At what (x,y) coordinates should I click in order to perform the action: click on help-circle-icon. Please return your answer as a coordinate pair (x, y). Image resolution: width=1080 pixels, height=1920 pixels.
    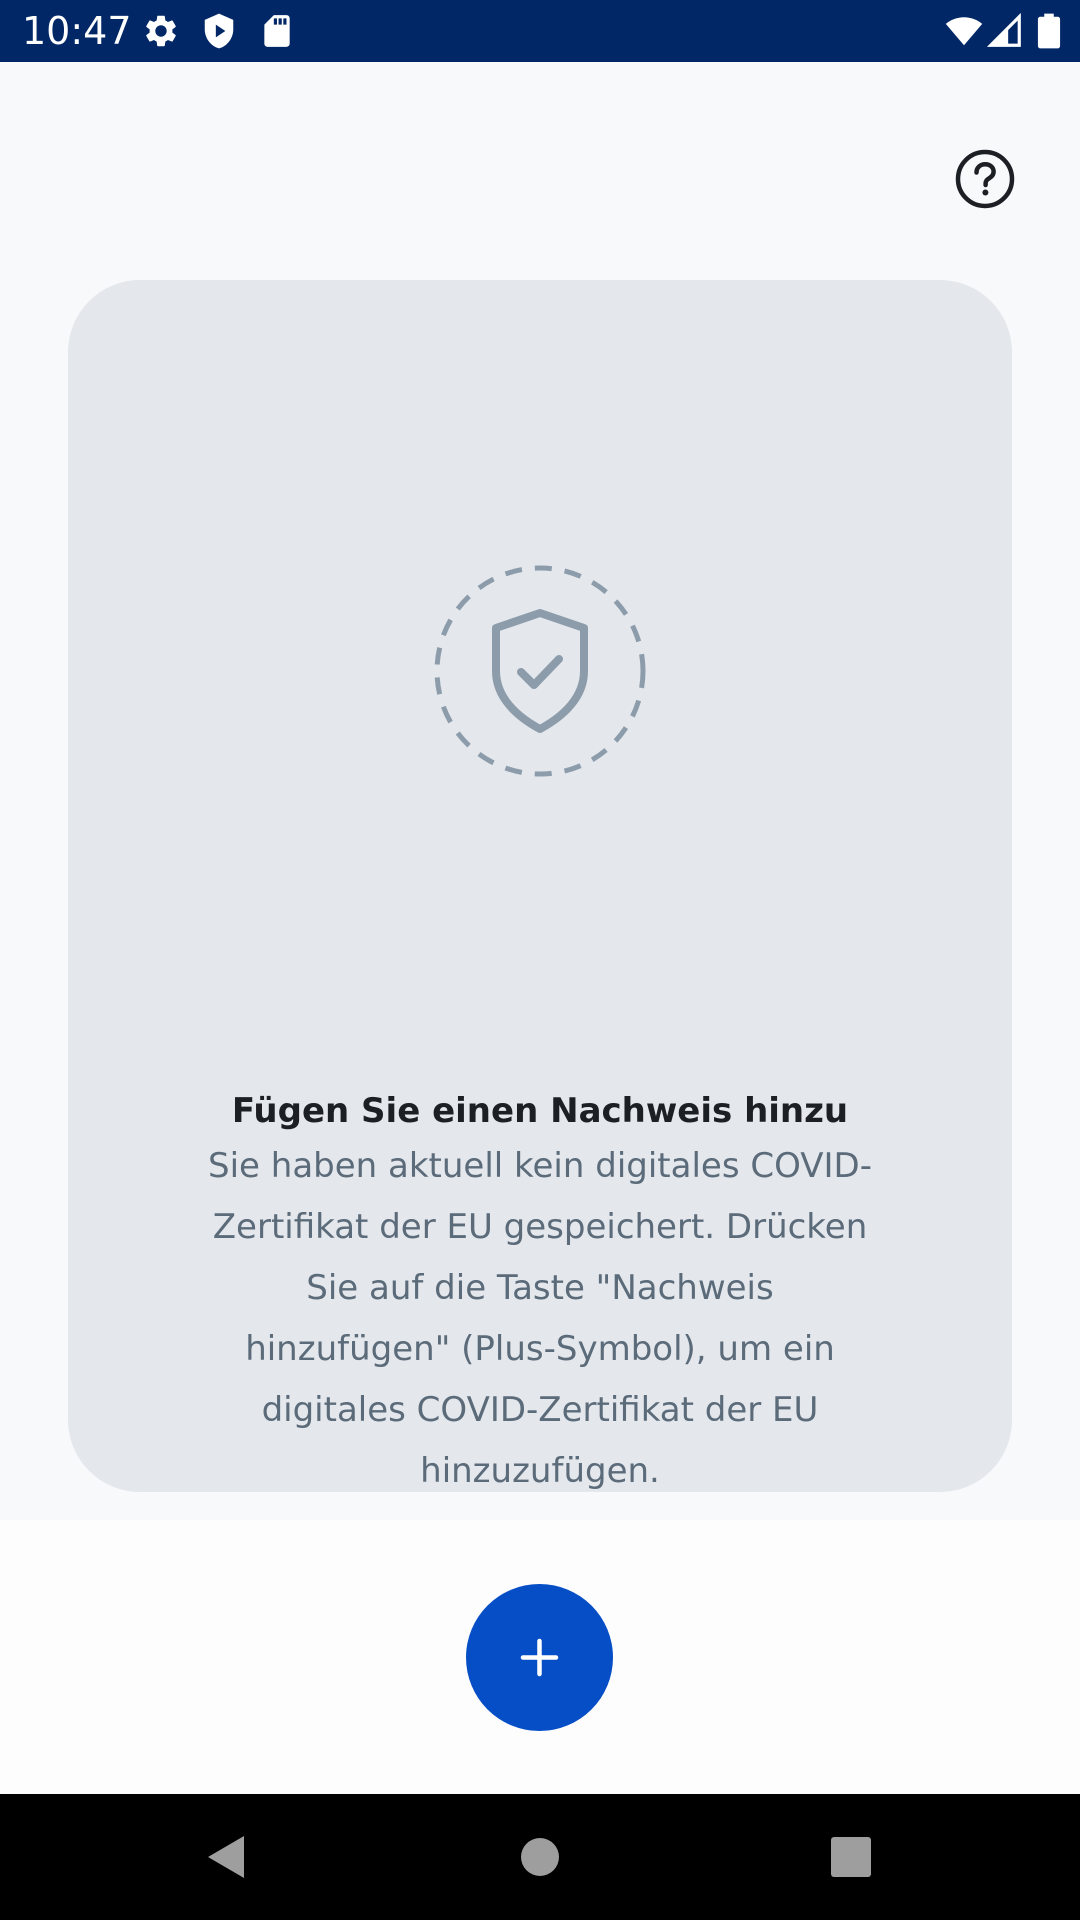
    Looking at the image, I should click on (985, 179).